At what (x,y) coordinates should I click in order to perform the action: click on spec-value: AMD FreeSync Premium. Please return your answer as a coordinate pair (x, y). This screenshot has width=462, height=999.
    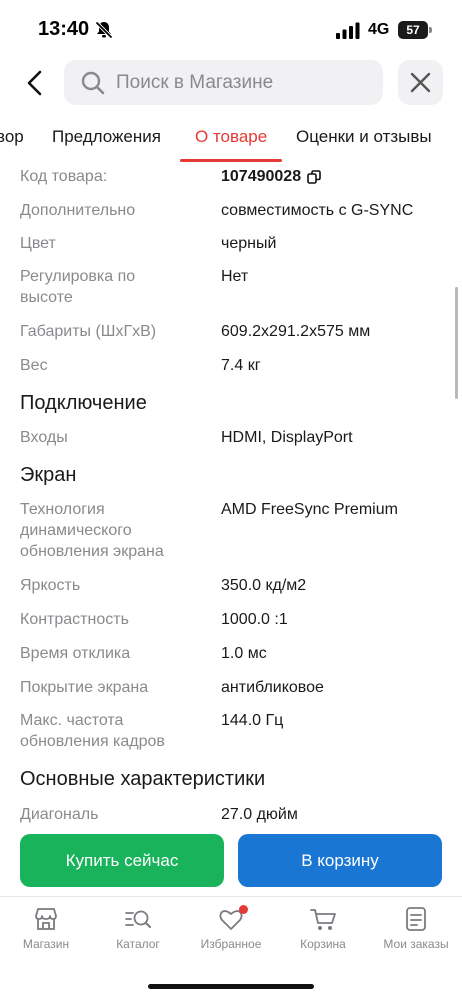
    Looking at the image, I should click on (309, 509).